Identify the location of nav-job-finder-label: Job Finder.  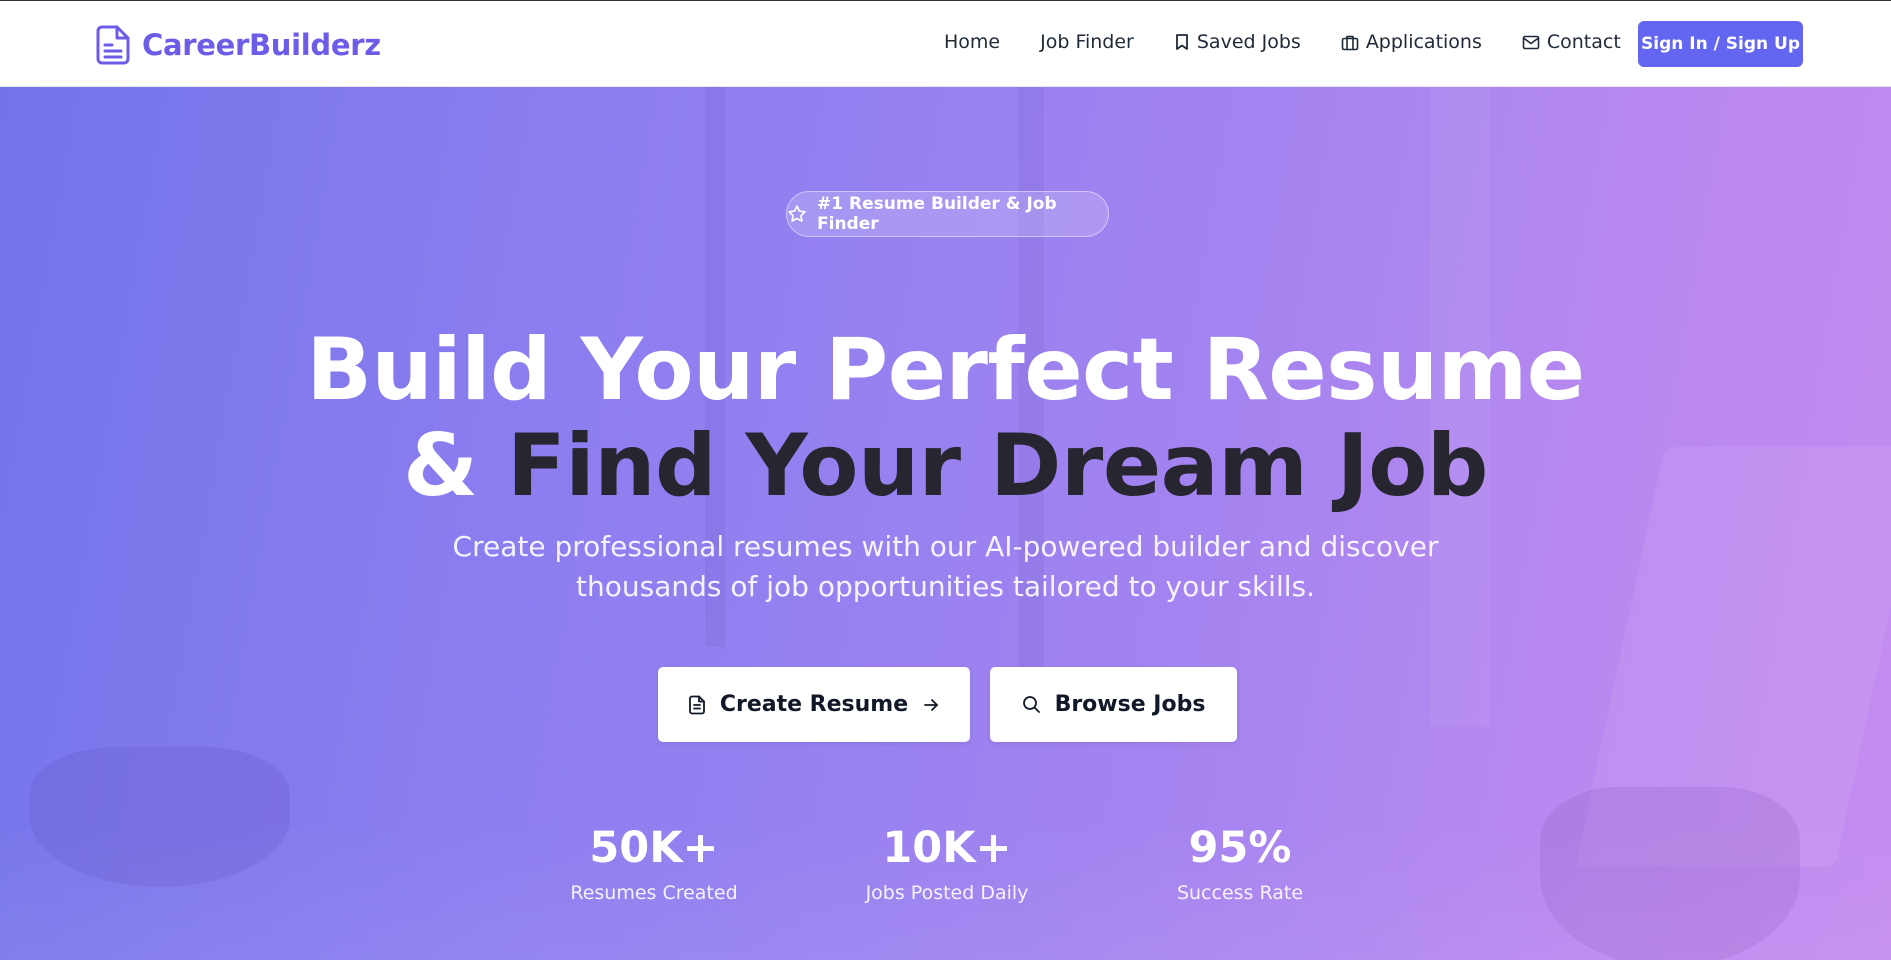
(1087, 42).